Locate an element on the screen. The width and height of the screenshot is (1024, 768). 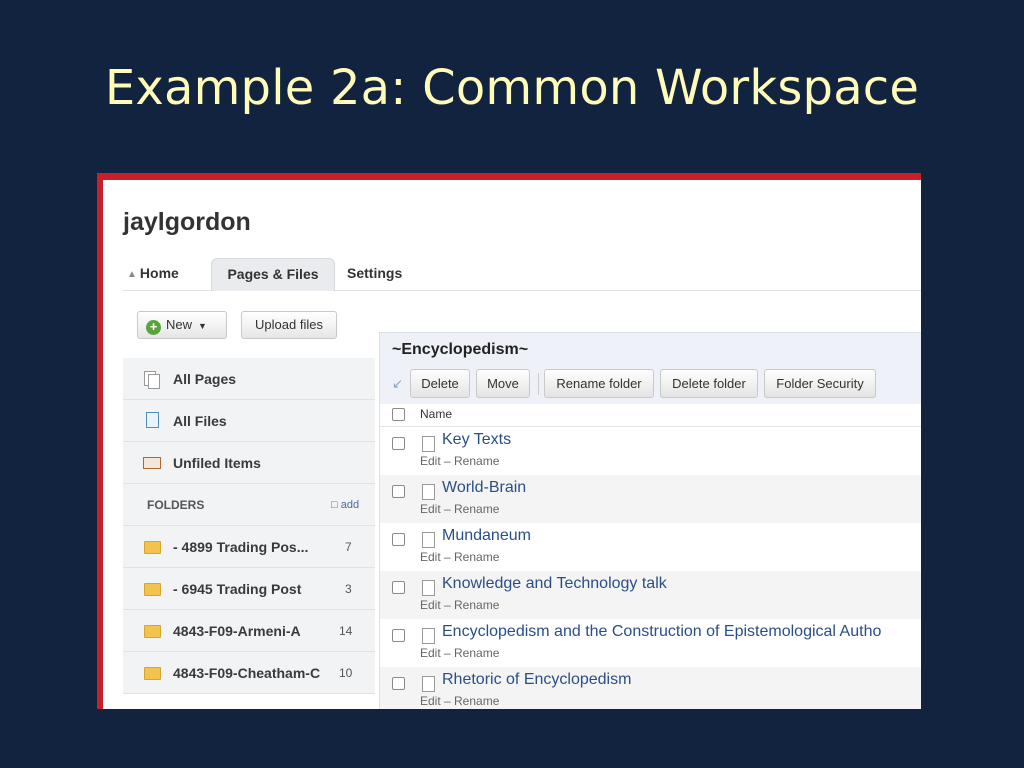
page-link: Rhetoric of Encyclopedism is located at coordinates (536, 680).